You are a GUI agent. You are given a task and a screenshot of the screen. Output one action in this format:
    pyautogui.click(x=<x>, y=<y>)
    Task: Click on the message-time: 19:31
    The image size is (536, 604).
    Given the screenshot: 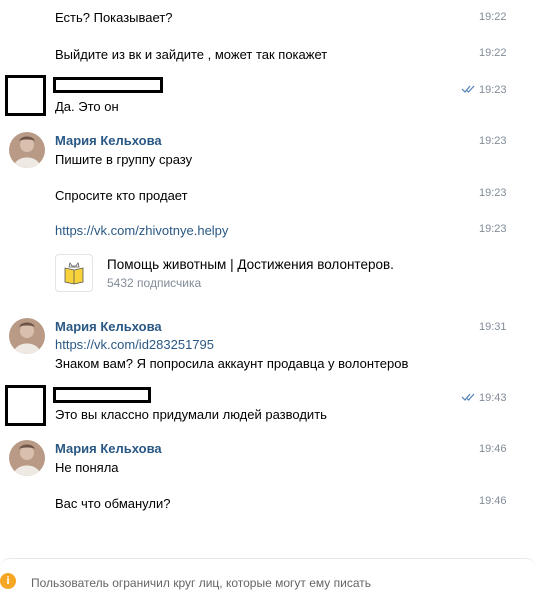 What is the action you would take?
    pyautogui.click(x=493, y=327)
    